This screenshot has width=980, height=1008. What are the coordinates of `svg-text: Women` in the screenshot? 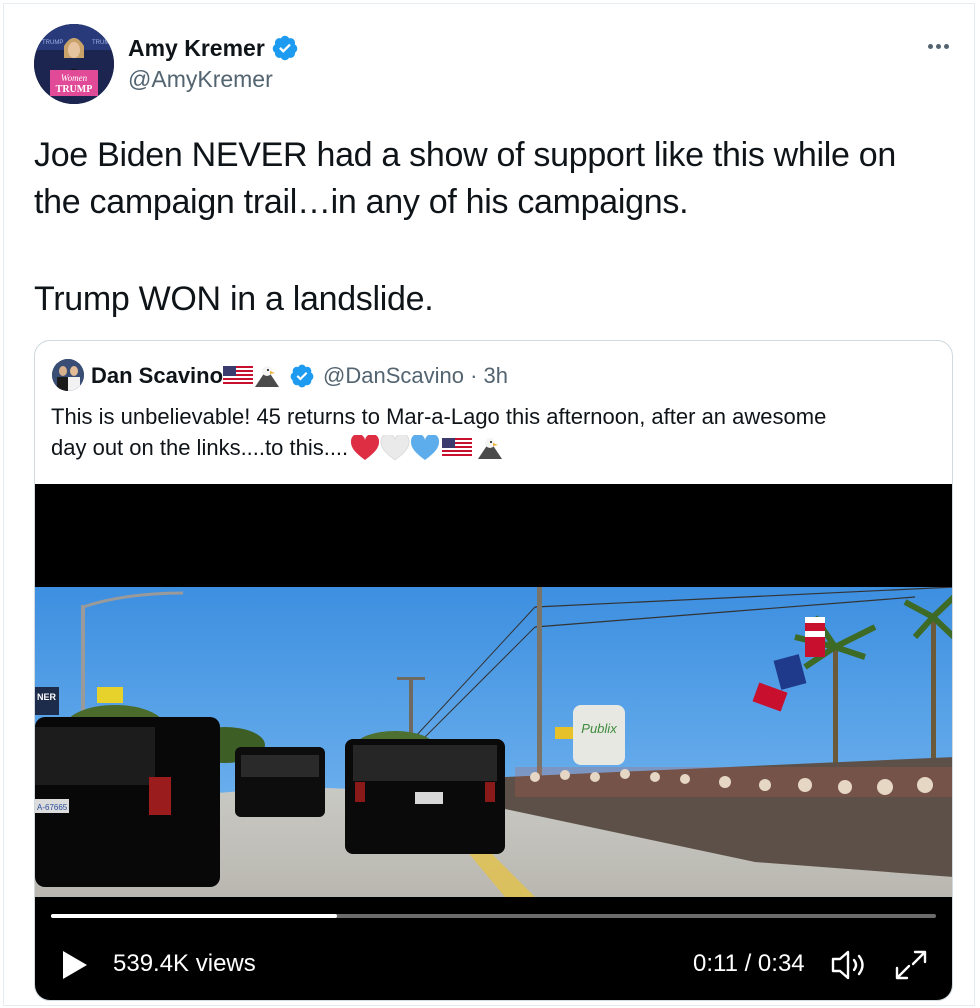 It's located at (74, 78).